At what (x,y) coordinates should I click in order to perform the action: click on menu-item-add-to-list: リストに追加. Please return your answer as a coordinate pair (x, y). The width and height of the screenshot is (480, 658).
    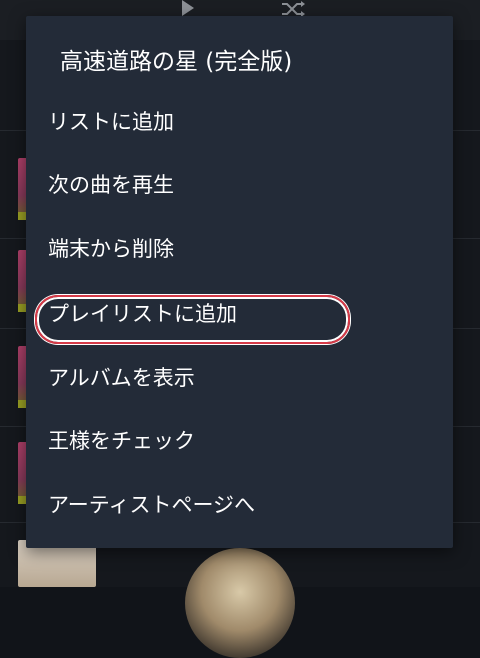
    Looking at the image, I should click on (239, 122).